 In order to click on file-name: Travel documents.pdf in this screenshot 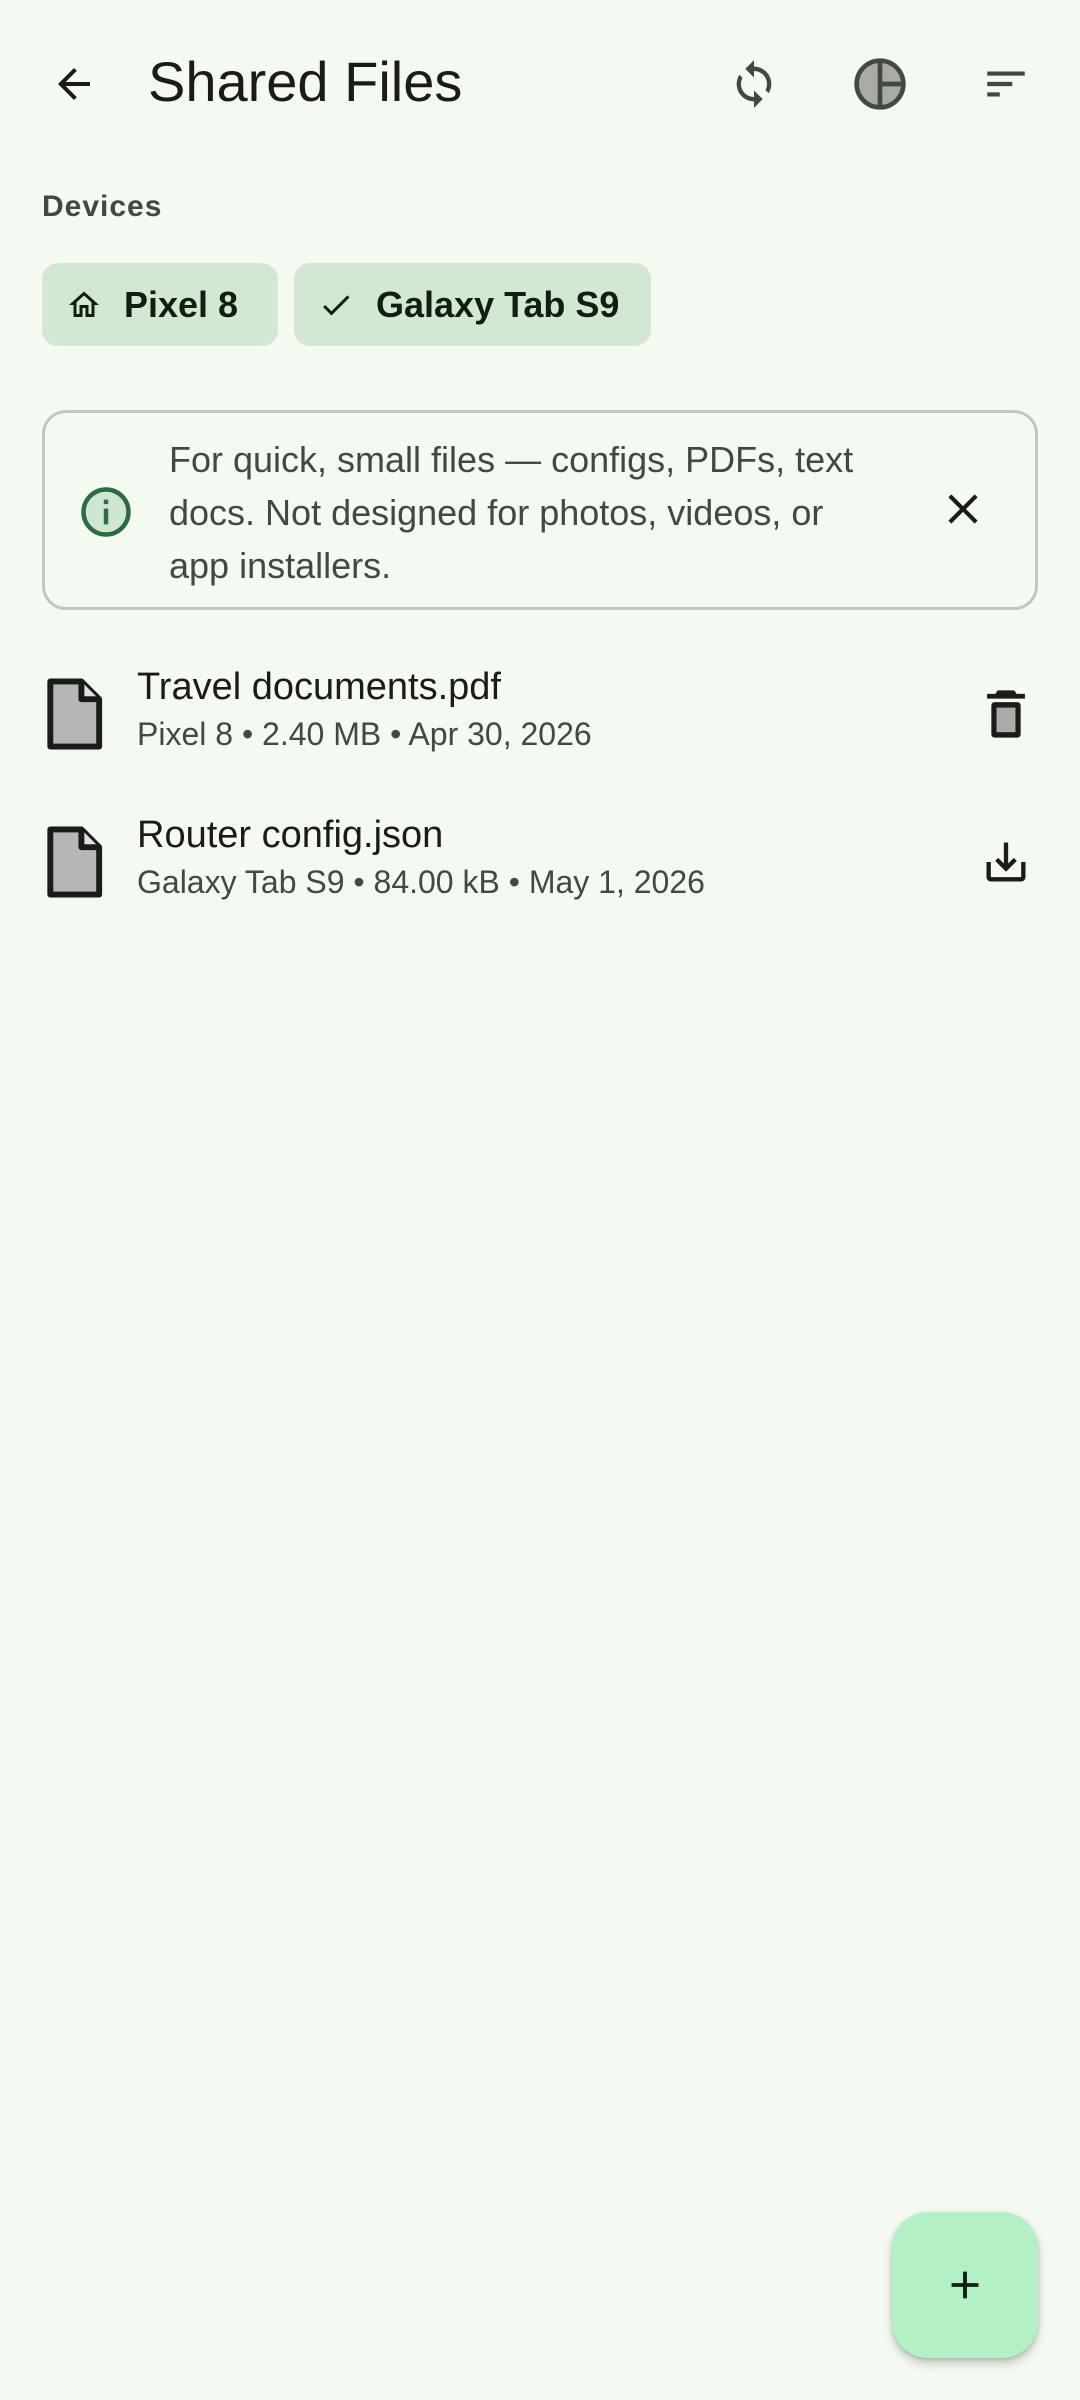, I will do `click(319, 687)`.